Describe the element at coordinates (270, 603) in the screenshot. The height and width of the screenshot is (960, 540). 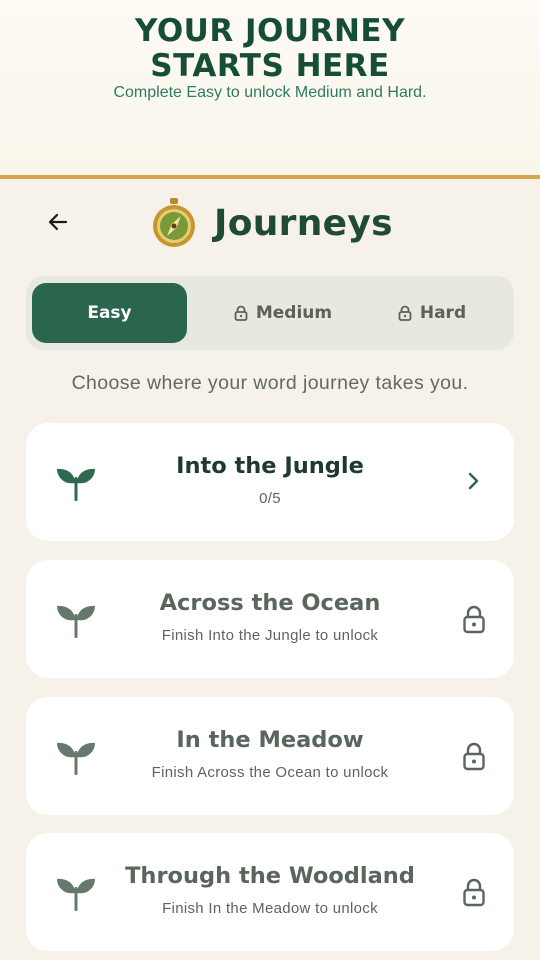
I see `journey-title: Across the Ocean` at that location.